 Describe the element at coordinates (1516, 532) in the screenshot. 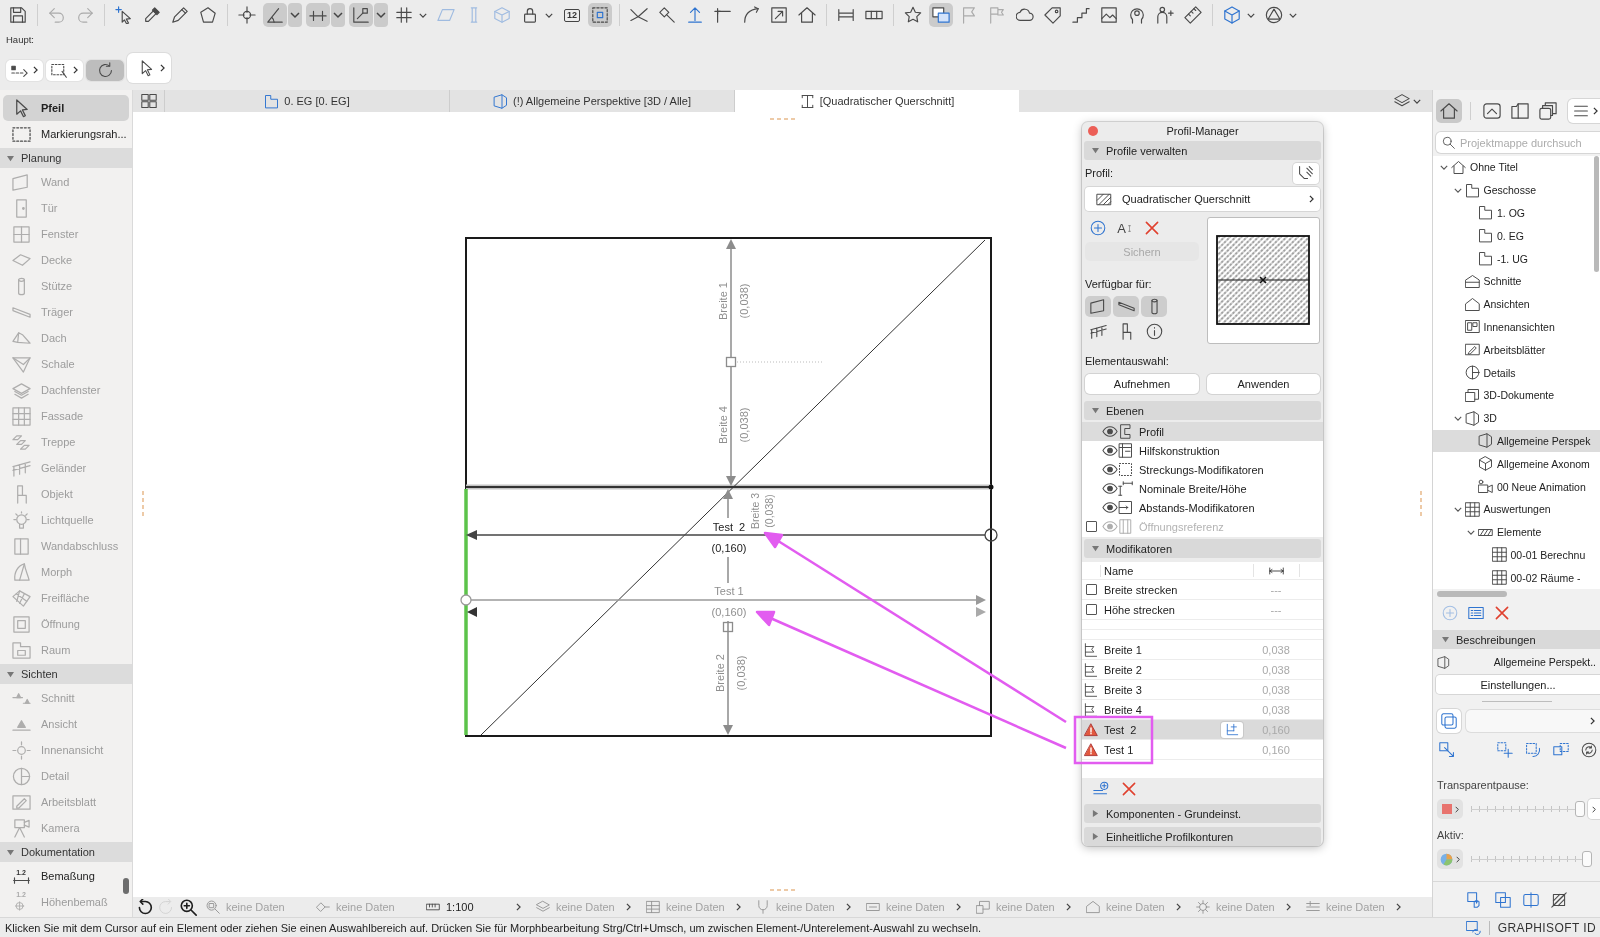

I see `tree-item: Elemente` at that location.